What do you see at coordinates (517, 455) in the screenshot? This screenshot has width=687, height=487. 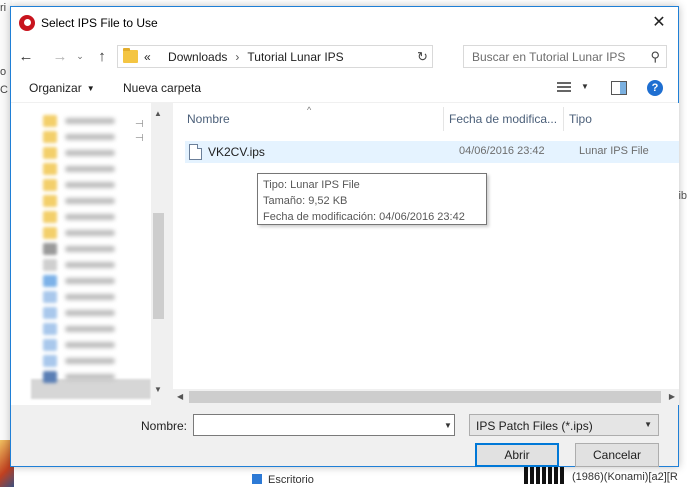 I see `open-button: Abrir` at bounding box center [517, 455].